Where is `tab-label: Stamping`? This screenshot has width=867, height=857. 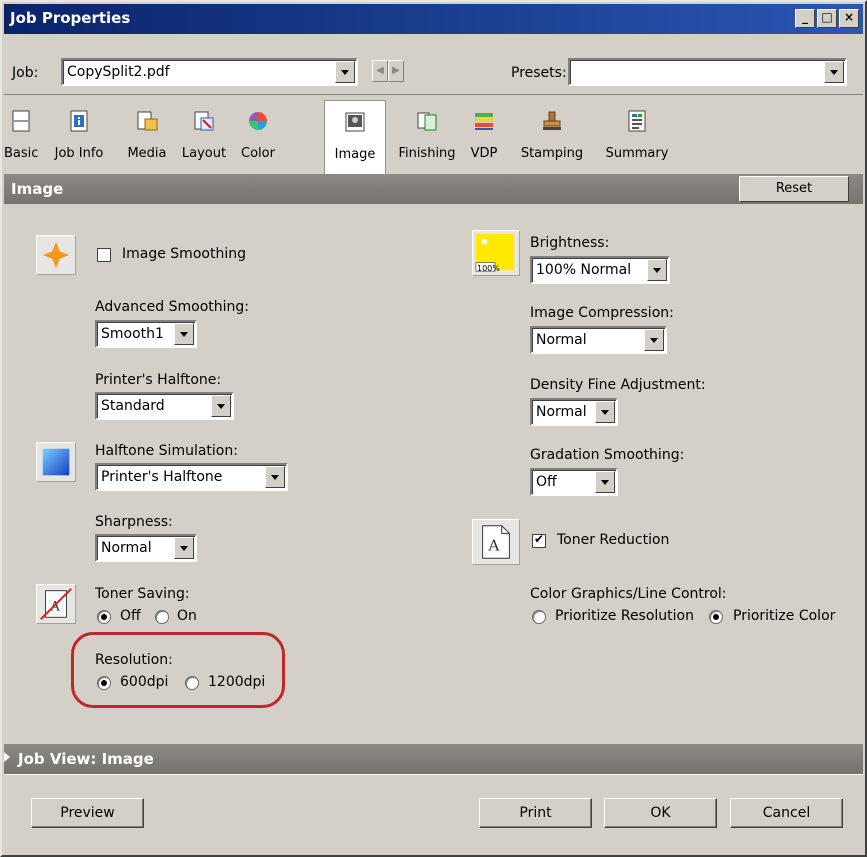 tab-label: Stamping is located at coordinates (552, 153).